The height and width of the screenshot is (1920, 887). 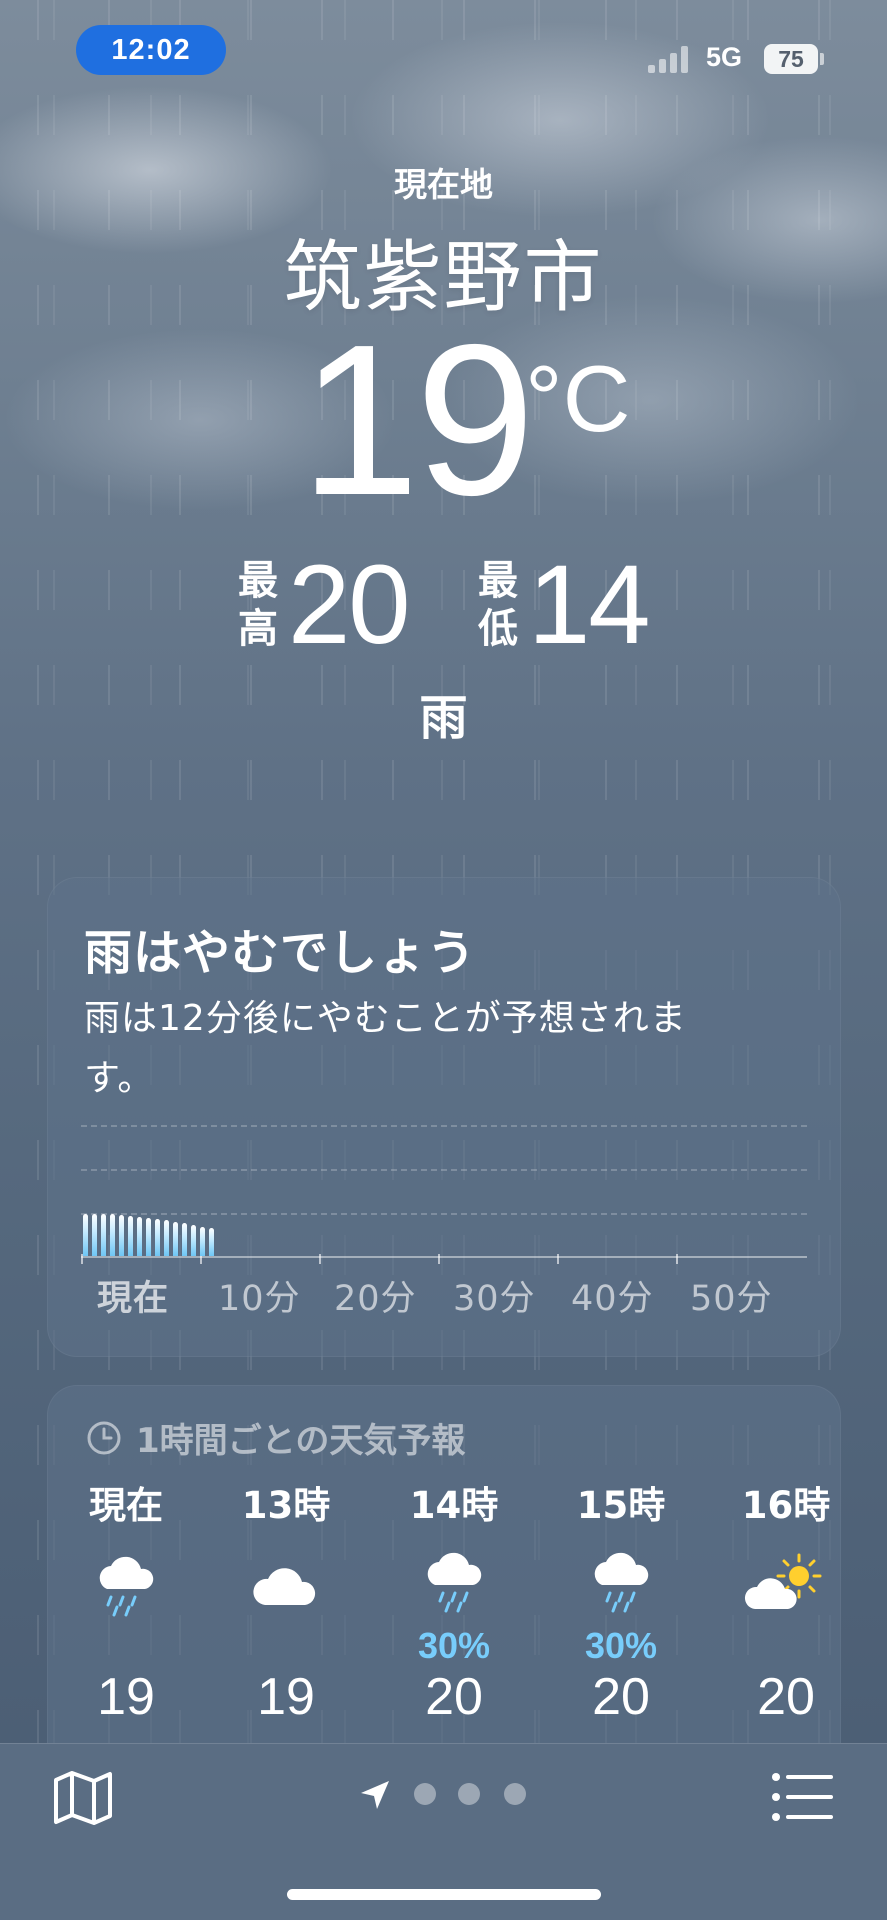 I want to click on precip-graph, so click(x=444, y=1205).